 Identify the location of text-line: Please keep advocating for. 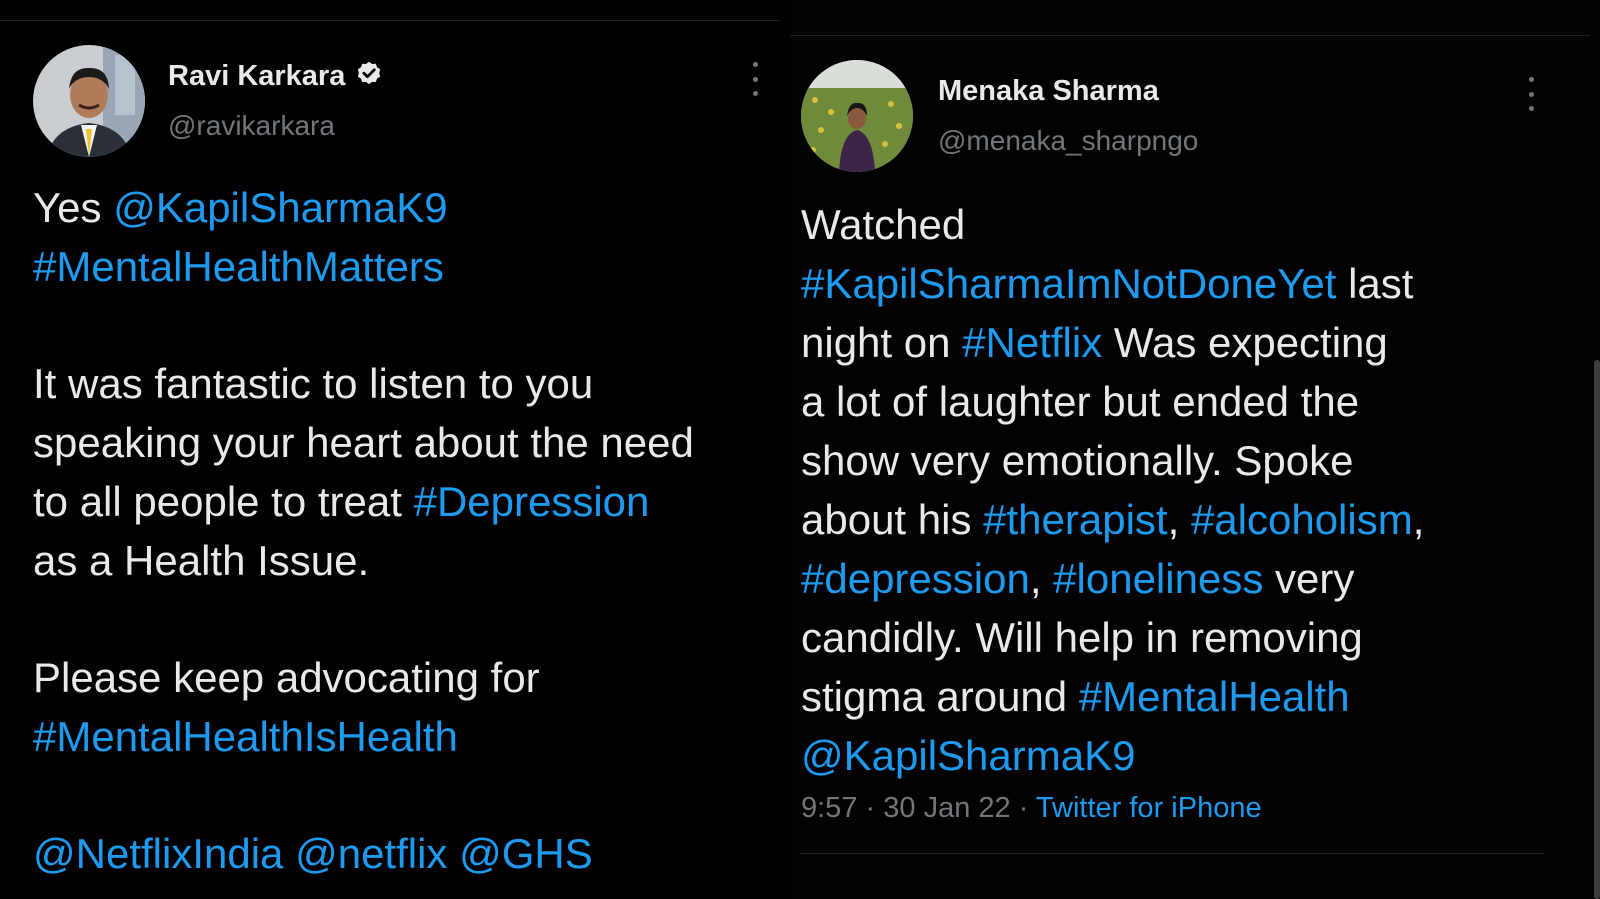
(363, 677).